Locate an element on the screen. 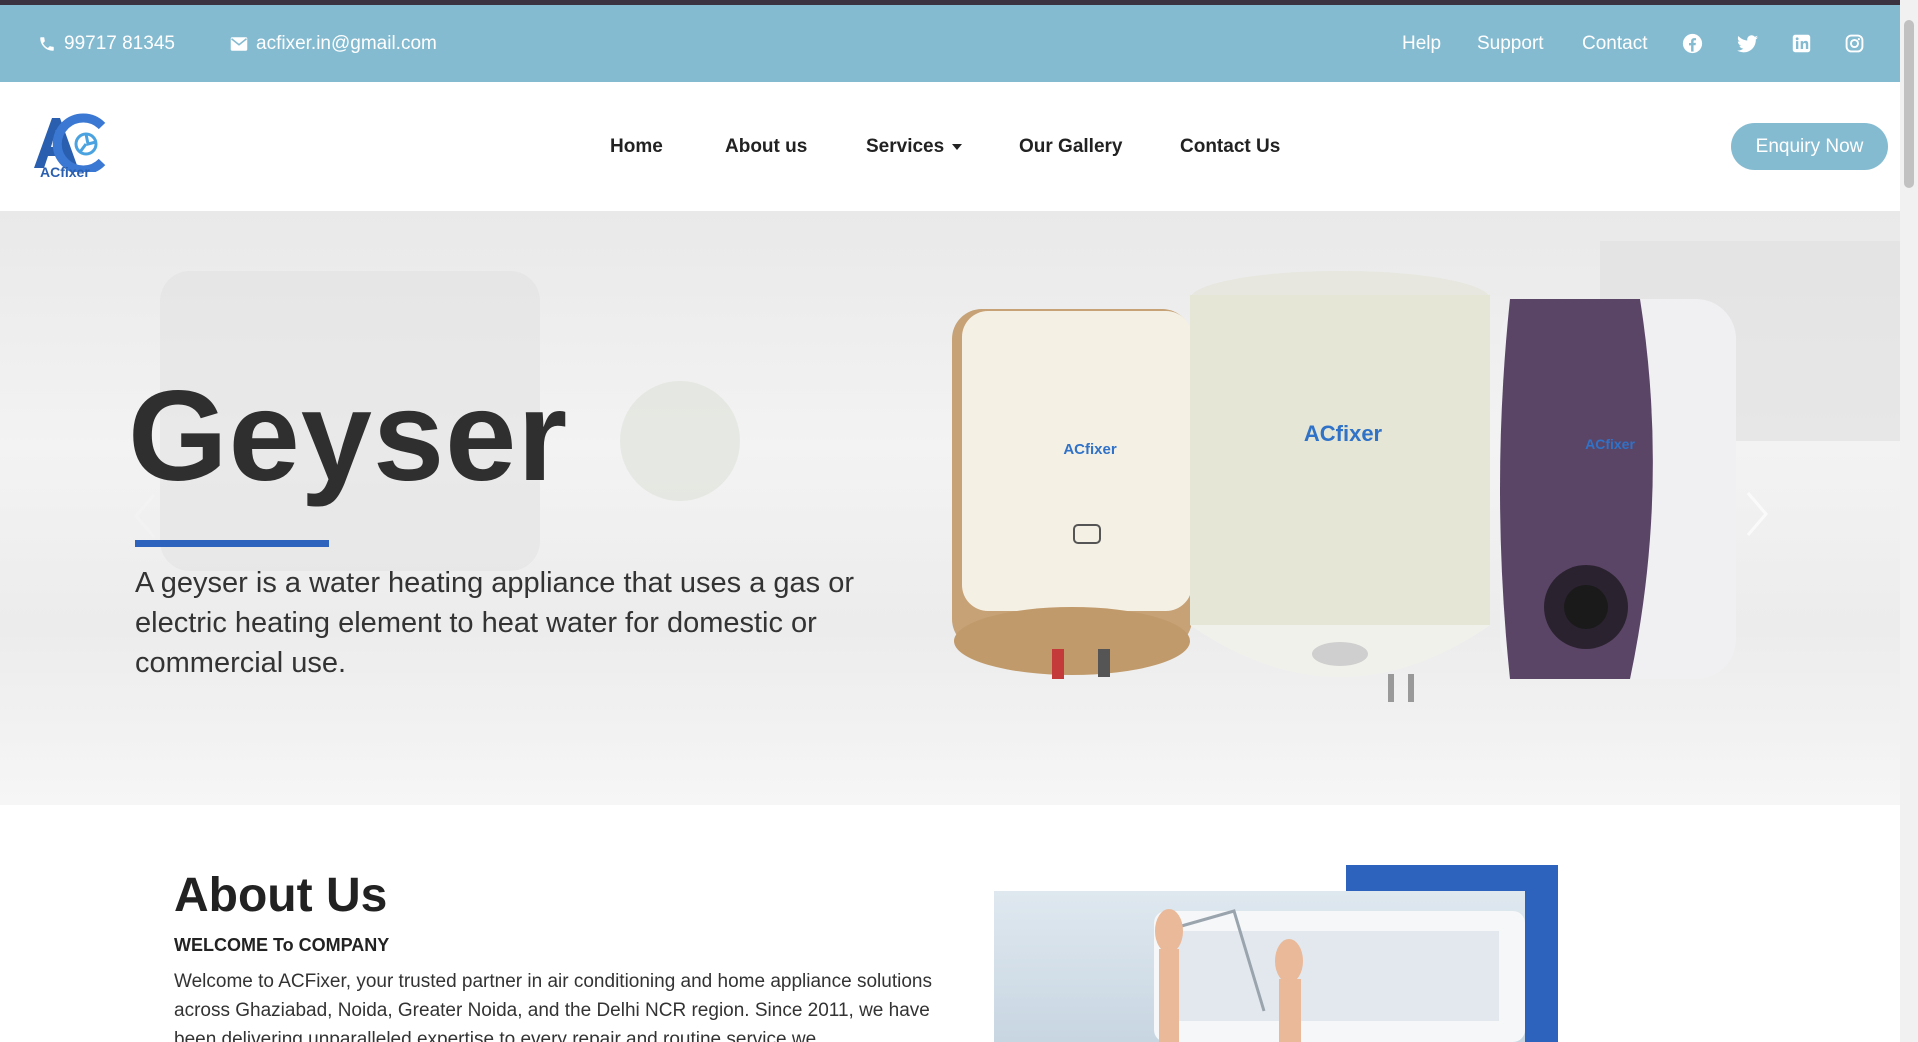  nav-services-label: Services is located at coordinates (905, 146).